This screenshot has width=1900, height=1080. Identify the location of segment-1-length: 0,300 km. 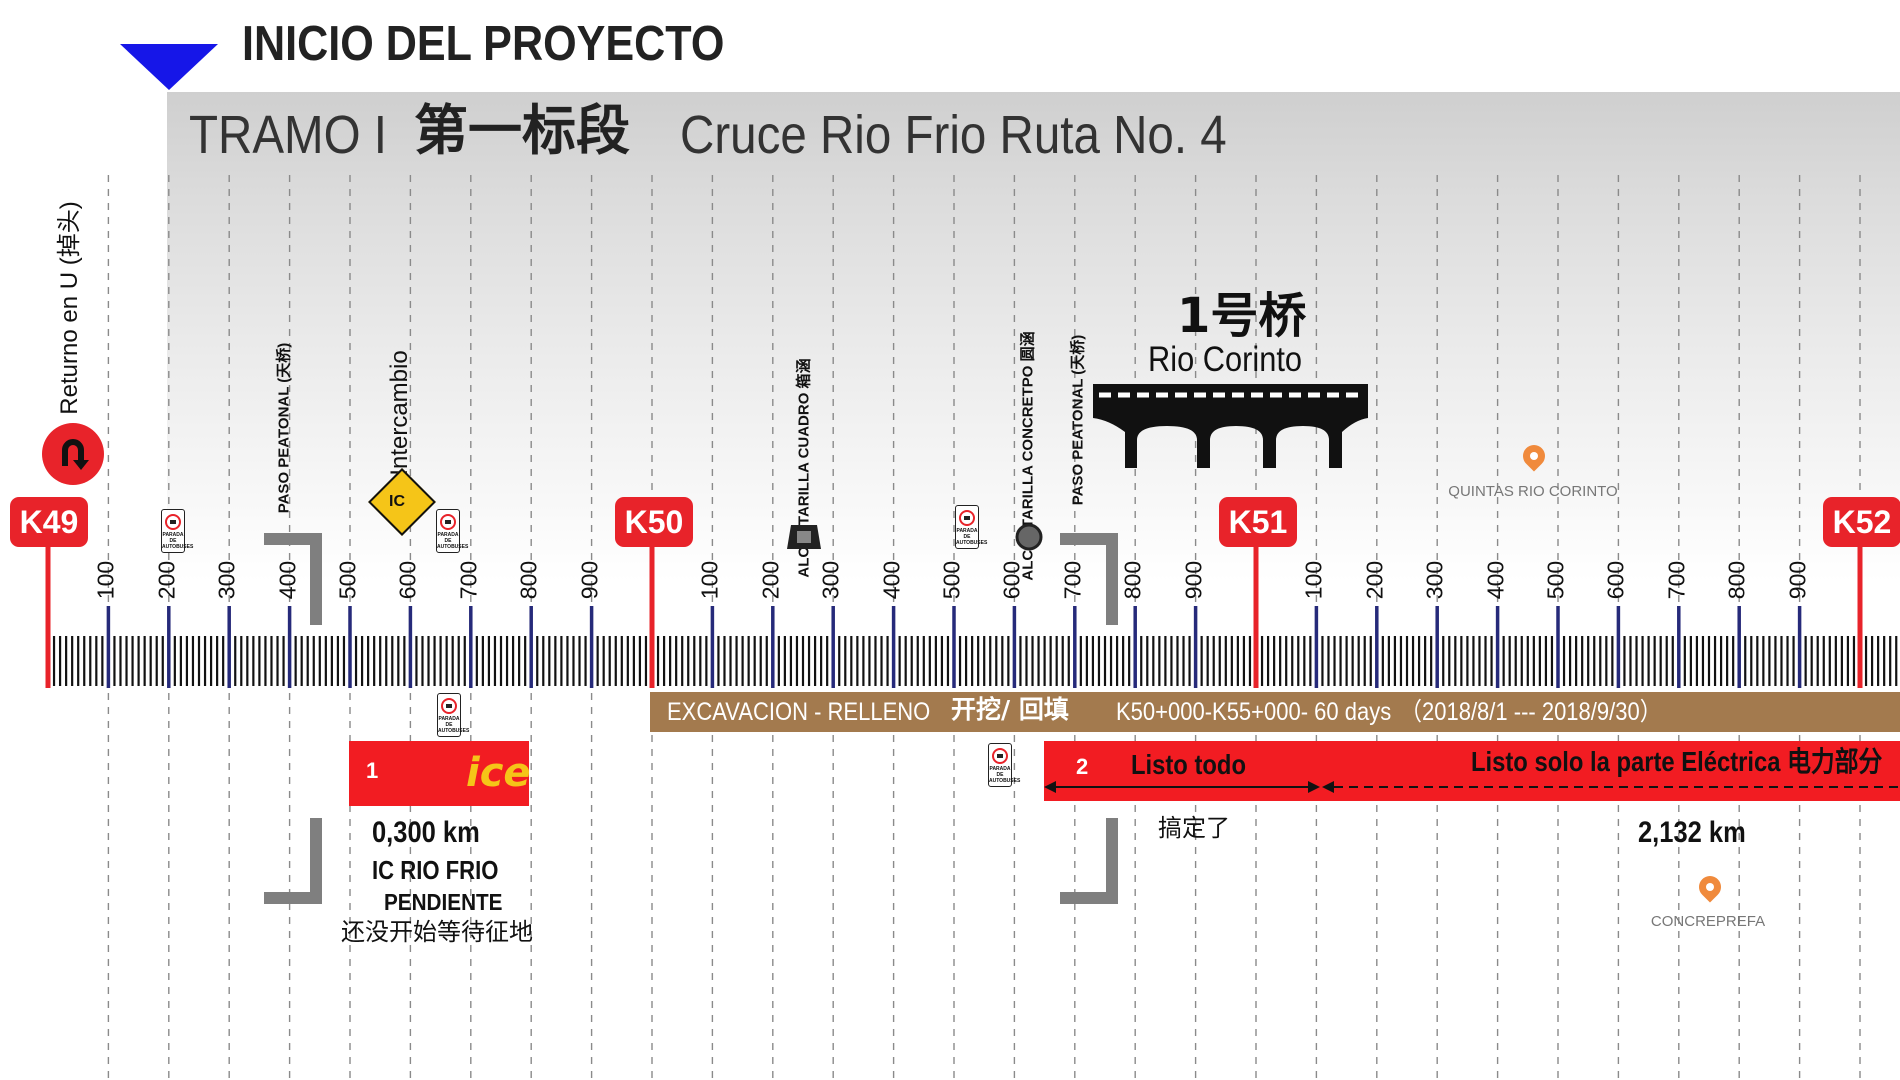
(426, 832).